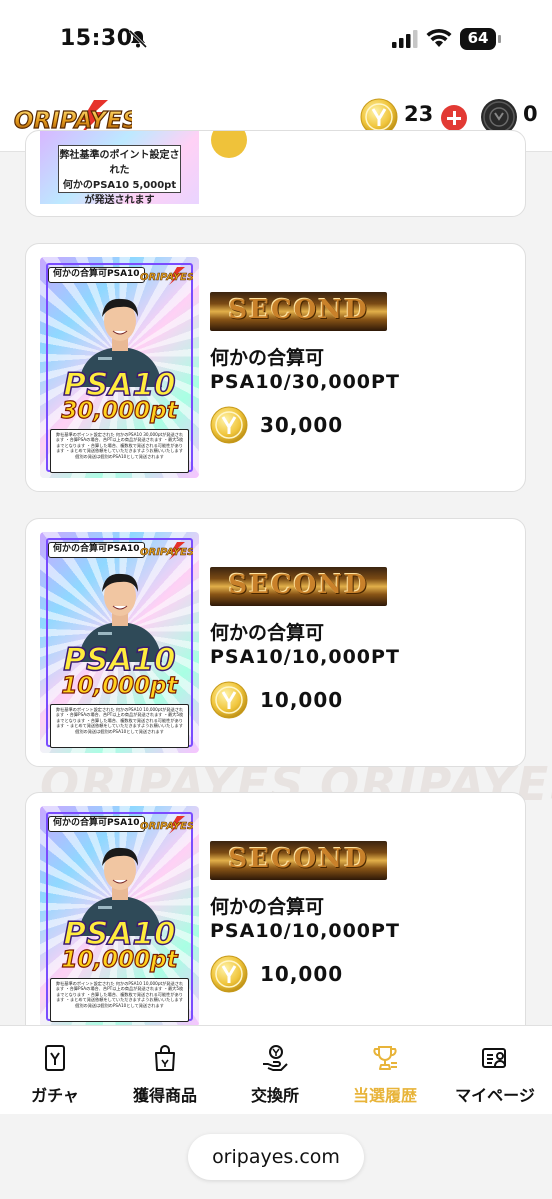 The height and width of the screenshot is (1199, 552). Describe the element at coordinates (138, 39) in the screenshot. I see `bell-muted-icon` at that location.